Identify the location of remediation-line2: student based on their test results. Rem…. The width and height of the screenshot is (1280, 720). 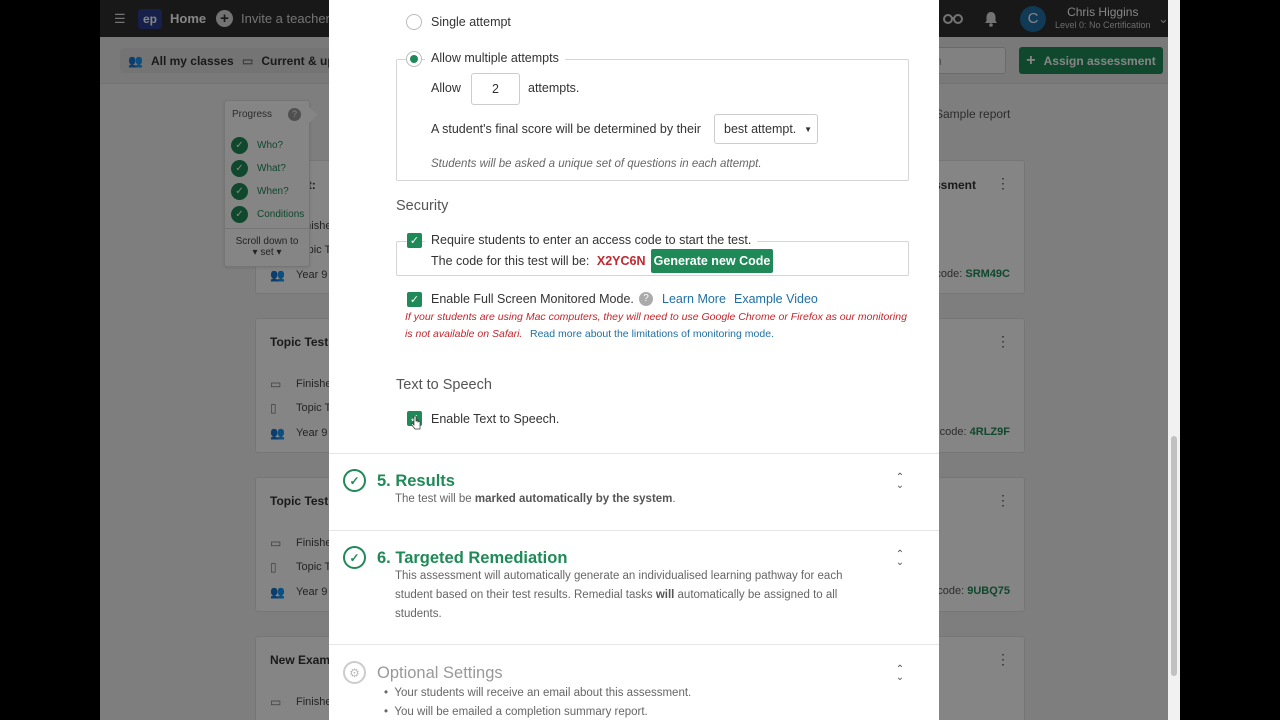
(618, 595).